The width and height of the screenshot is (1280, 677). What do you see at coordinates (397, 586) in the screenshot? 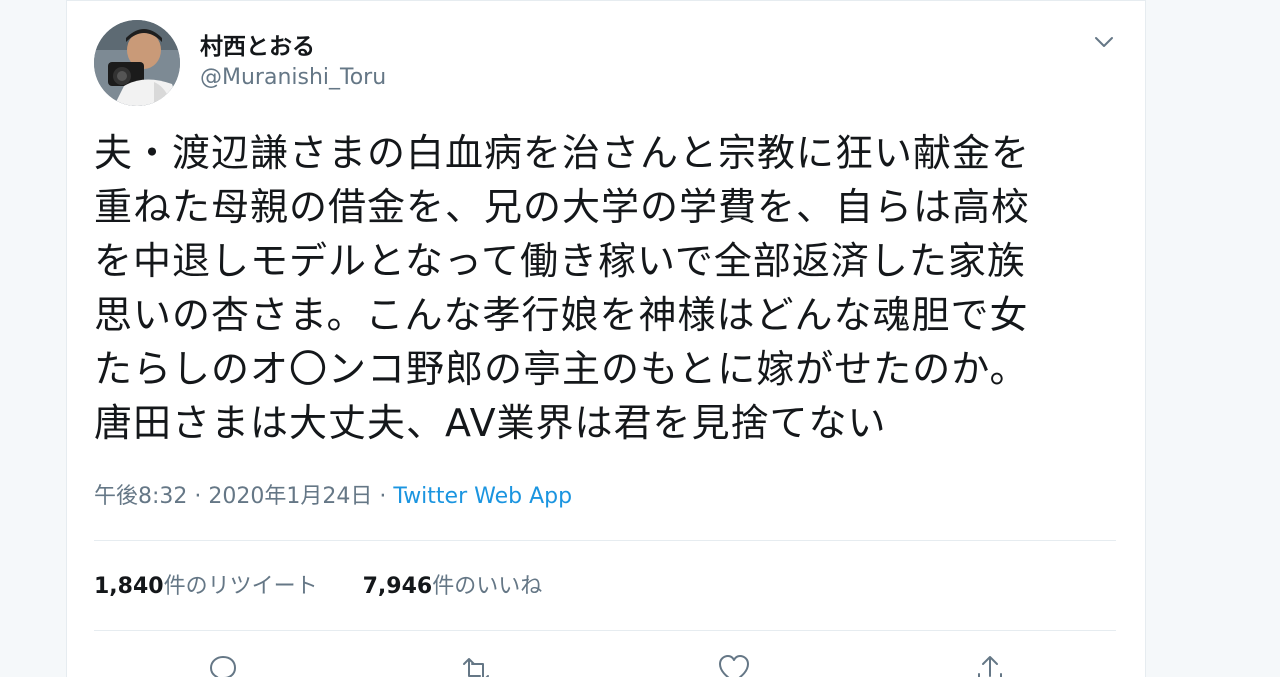
I see `likes-count: 7,946` at bounding box center [397, 586].